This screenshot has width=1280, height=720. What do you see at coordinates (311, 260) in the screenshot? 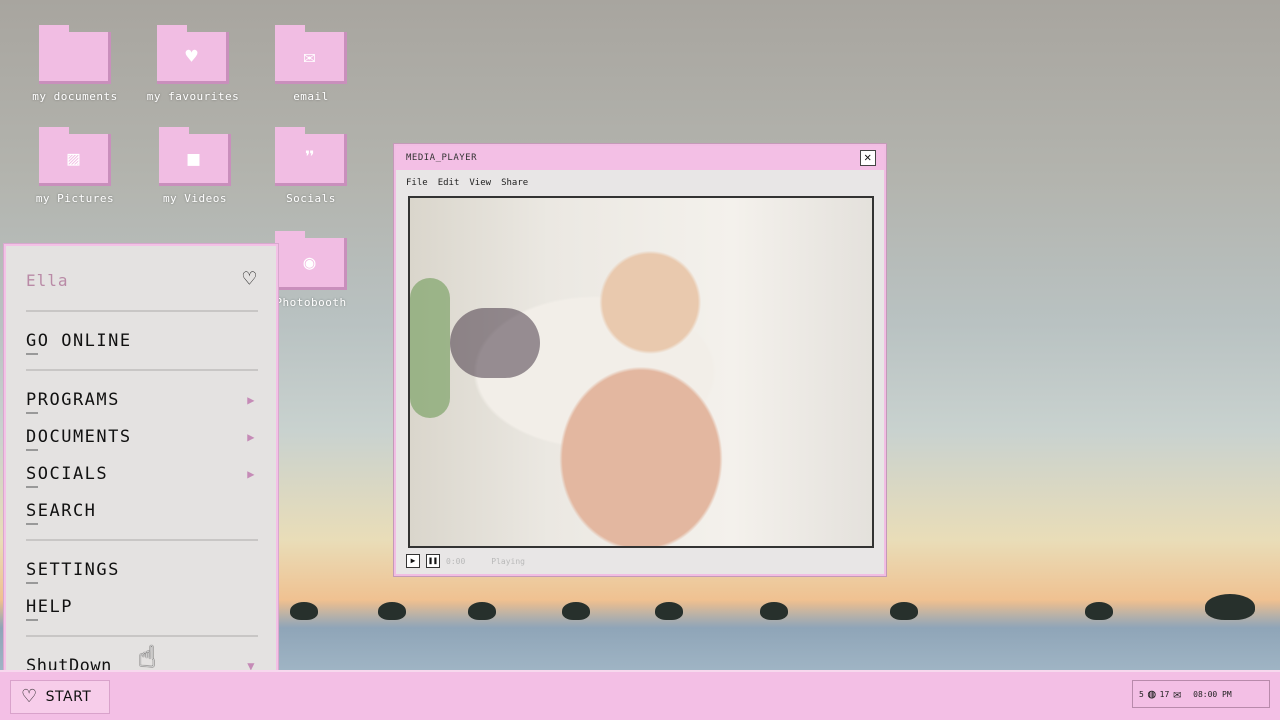
I see `camera-folder-icon: ◉` at bounding box center [311, 260].